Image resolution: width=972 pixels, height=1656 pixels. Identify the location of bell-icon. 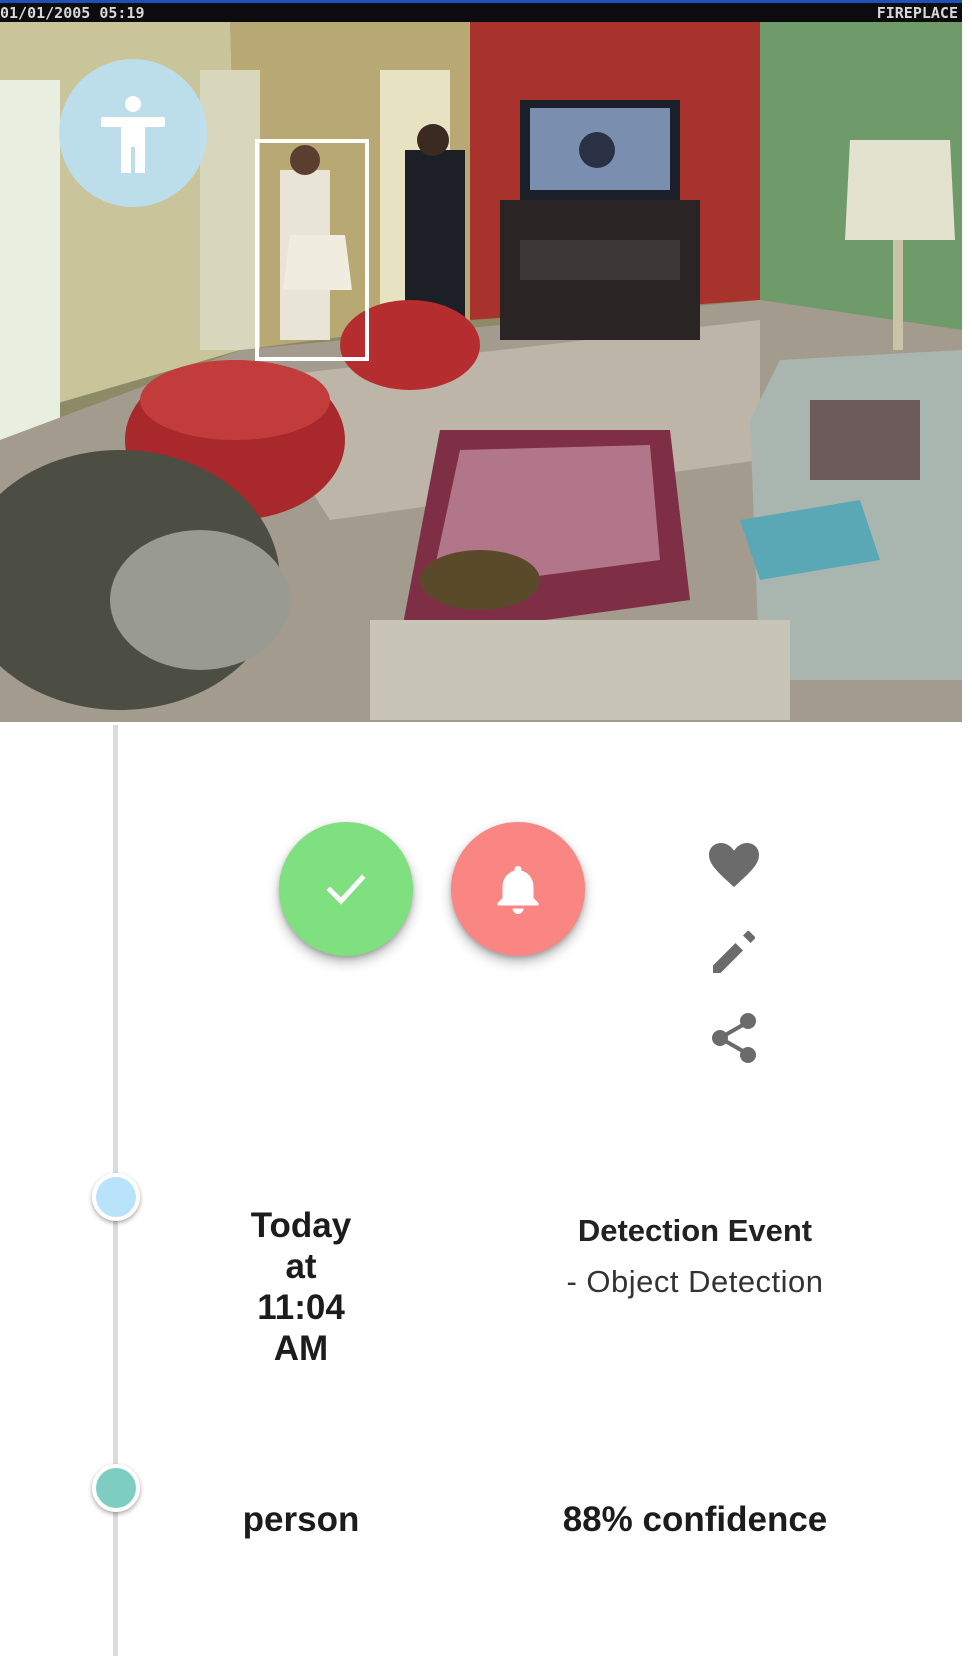
(518, 890).